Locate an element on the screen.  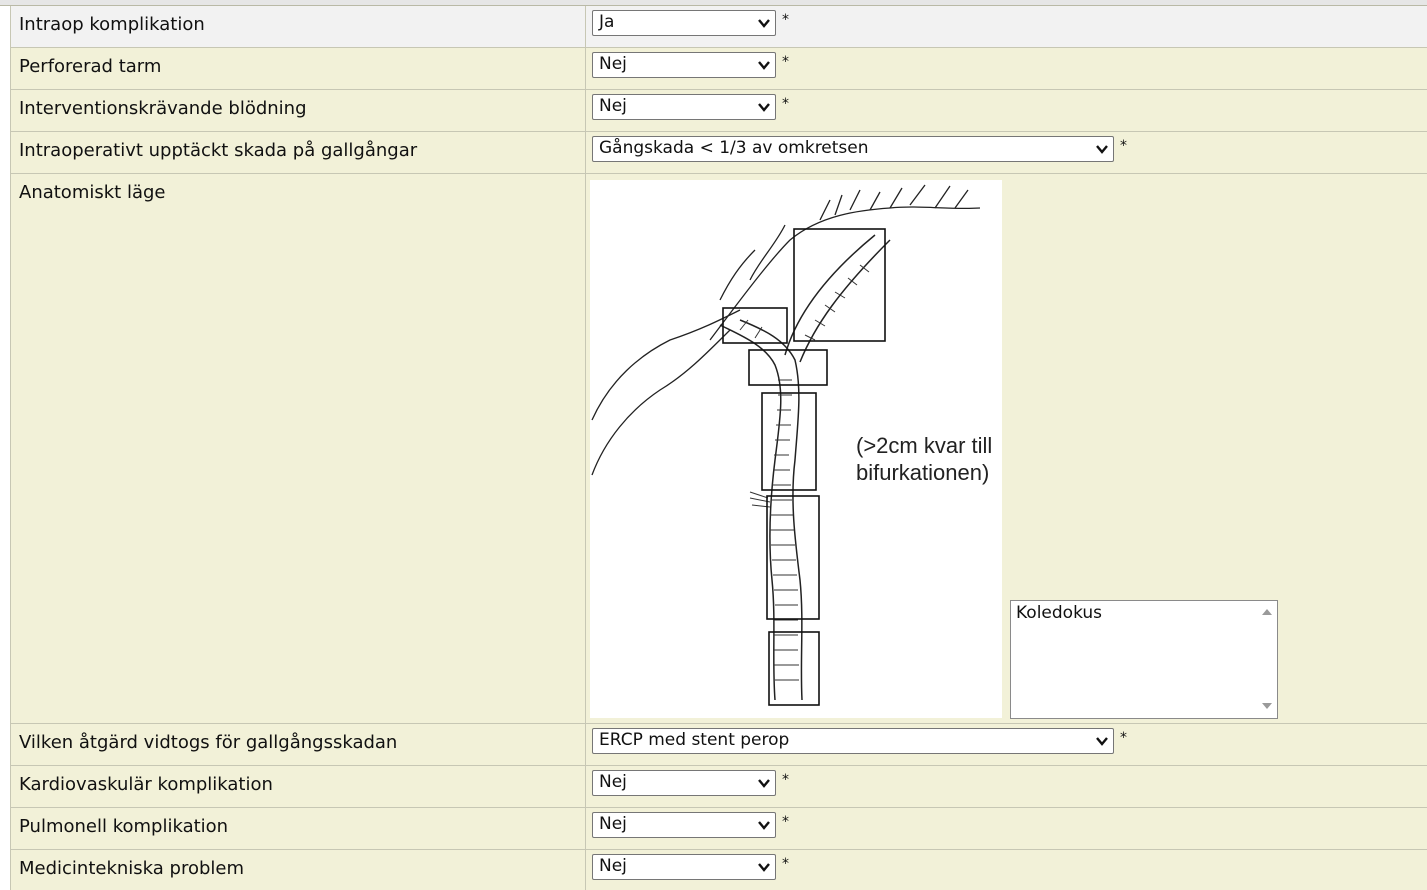
kardiovaskular-select: Nej is located at coordinates (684, 783).